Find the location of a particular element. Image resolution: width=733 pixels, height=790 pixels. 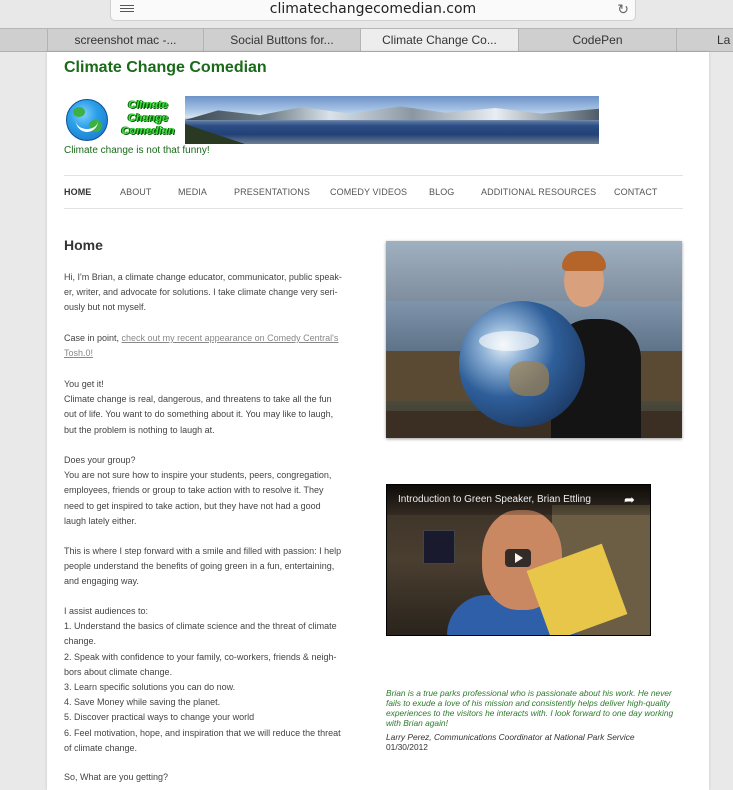

address-bar: climatechangecomedian.com ↻ is located at coordinates (373, 10).